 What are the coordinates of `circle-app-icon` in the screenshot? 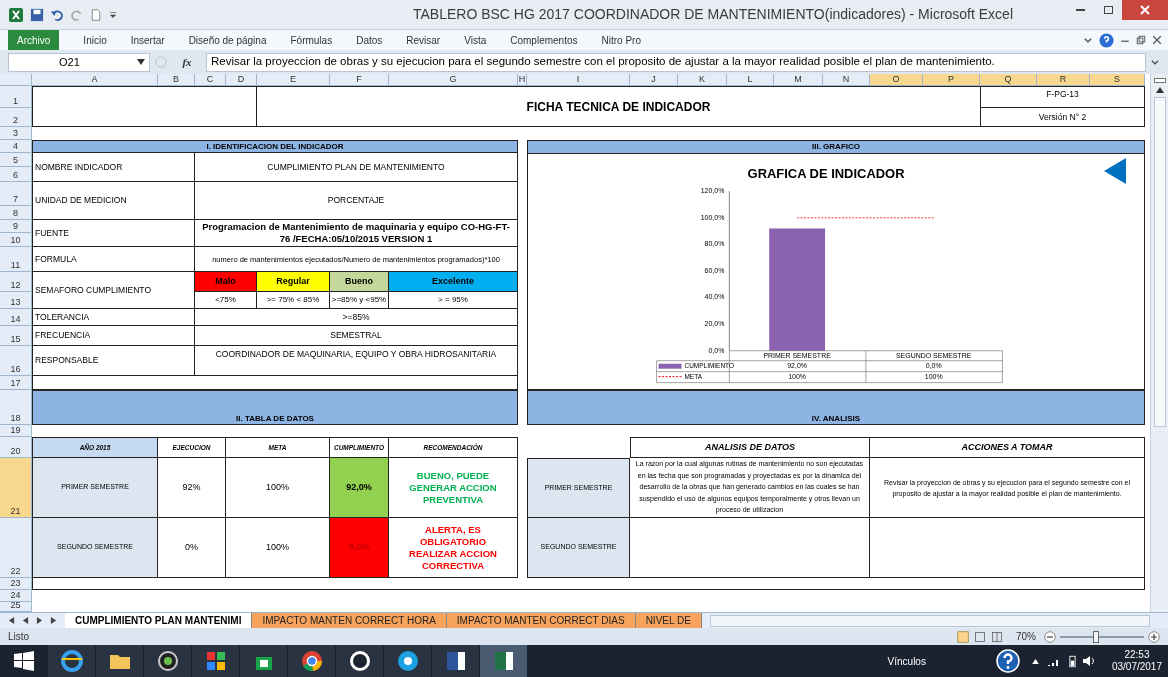 It's located at (360, 661).